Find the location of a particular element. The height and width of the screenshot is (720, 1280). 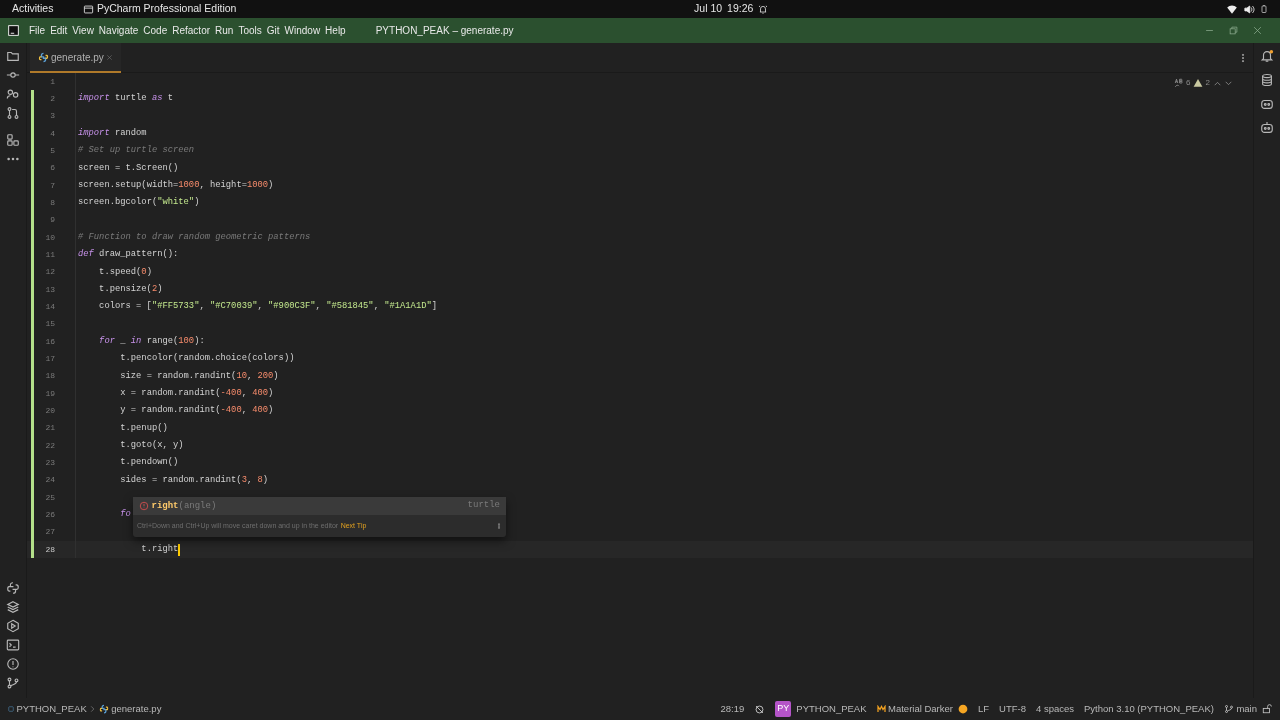

terminal-icon is located at coordinates (13, 644).